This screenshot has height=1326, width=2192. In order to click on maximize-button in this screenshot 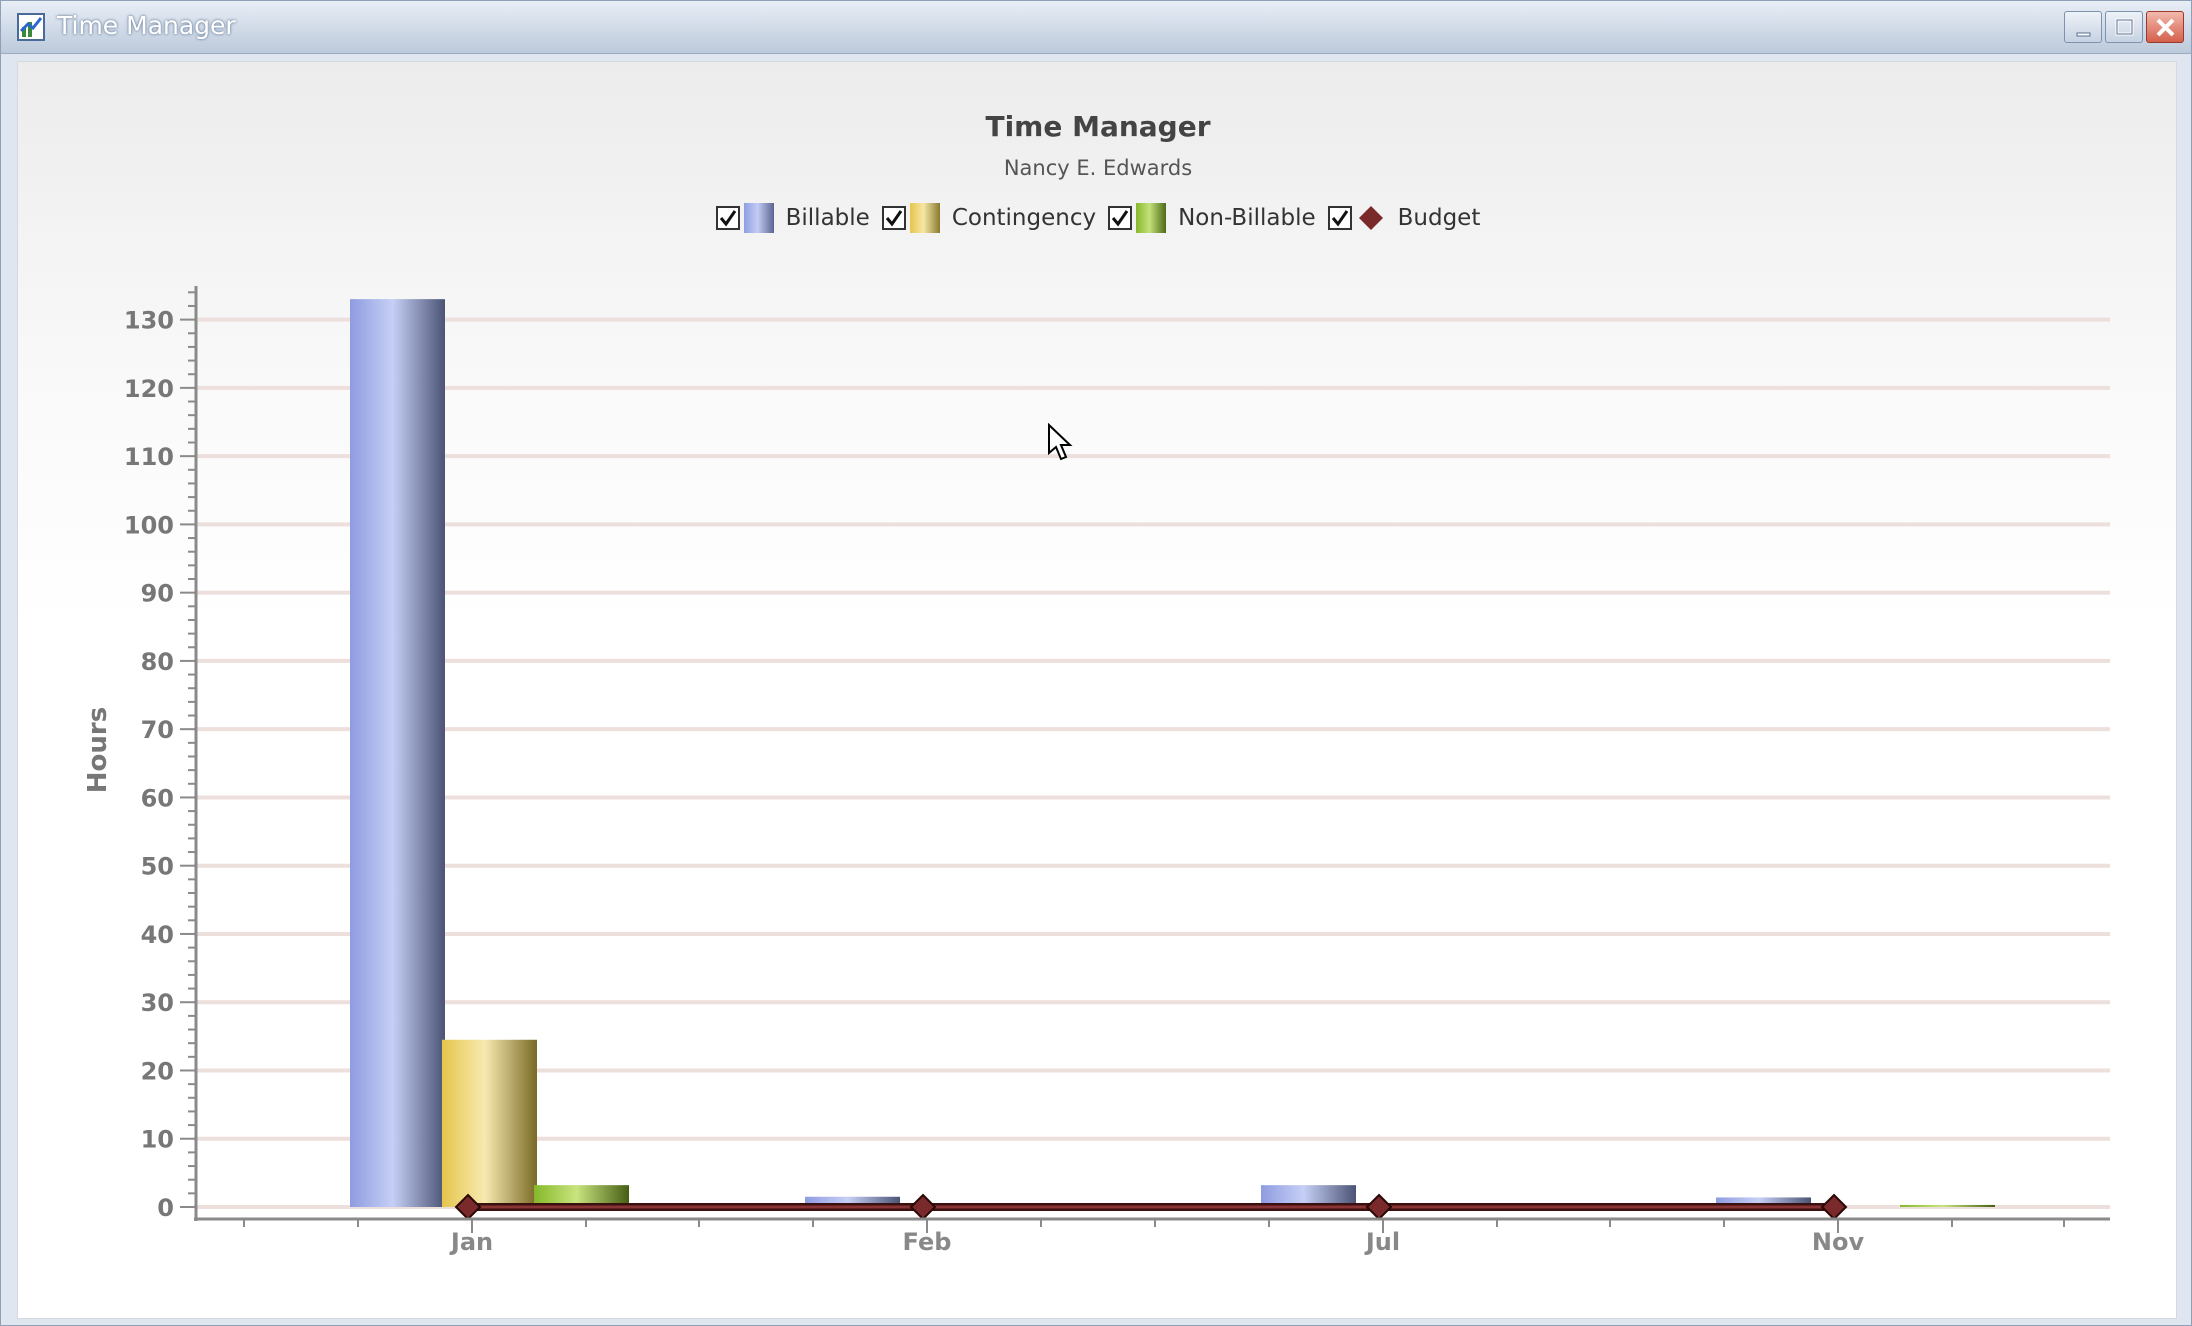, I will do `click(2124, 27)`.